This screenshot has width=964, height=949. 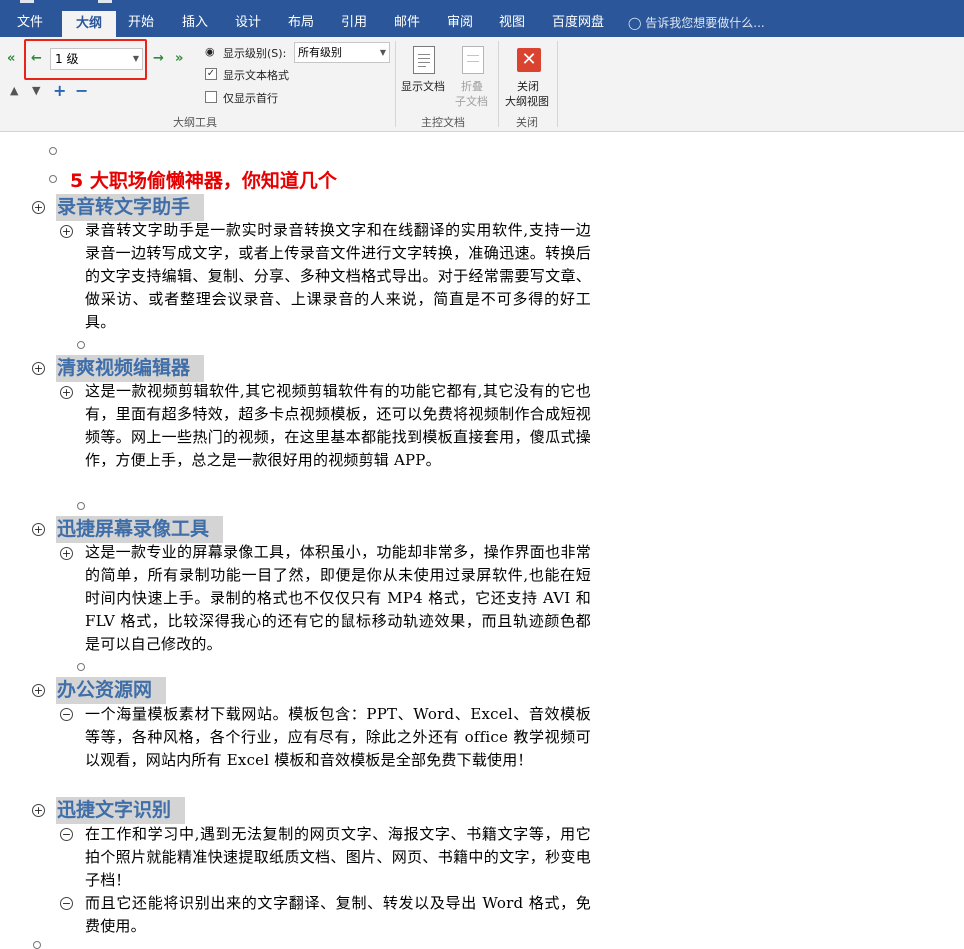 What do you see at coordinates (111, 690) in the screenshot?
I see `heading-4: 办公资源网` at bounding box center [111, 690].